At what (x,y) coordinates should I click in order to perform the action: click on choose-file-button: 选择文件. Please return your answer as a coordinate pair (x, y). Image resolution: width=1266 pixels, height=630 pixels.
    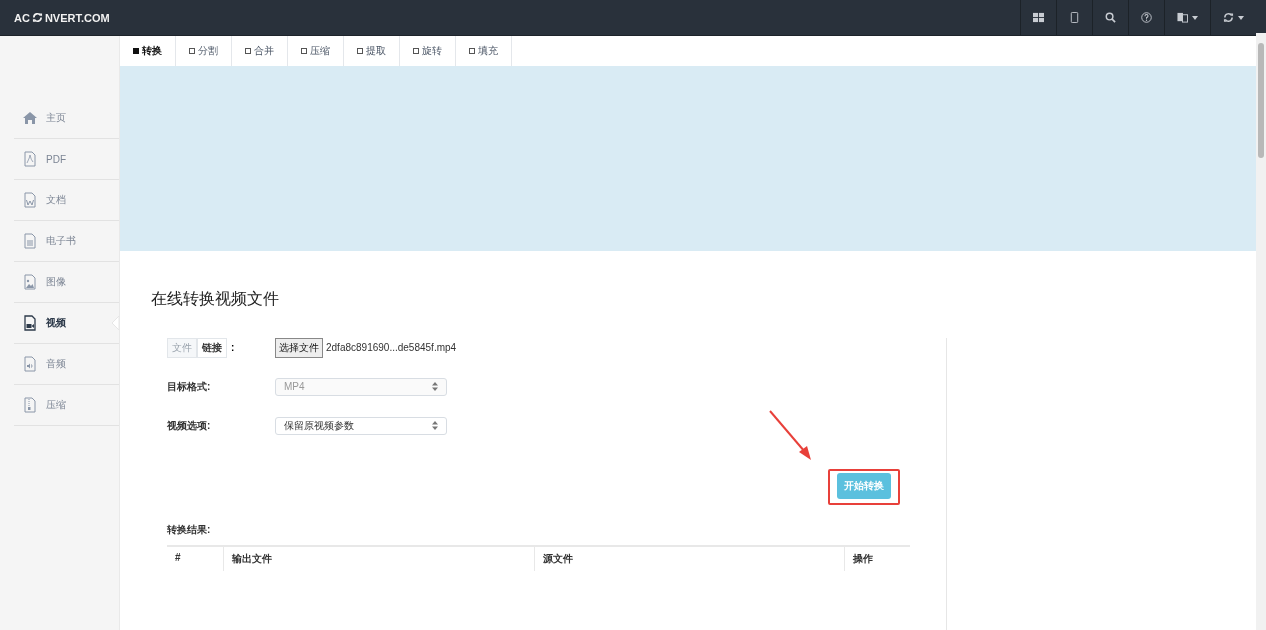
    Looking at the image, I should click on (299, 347).